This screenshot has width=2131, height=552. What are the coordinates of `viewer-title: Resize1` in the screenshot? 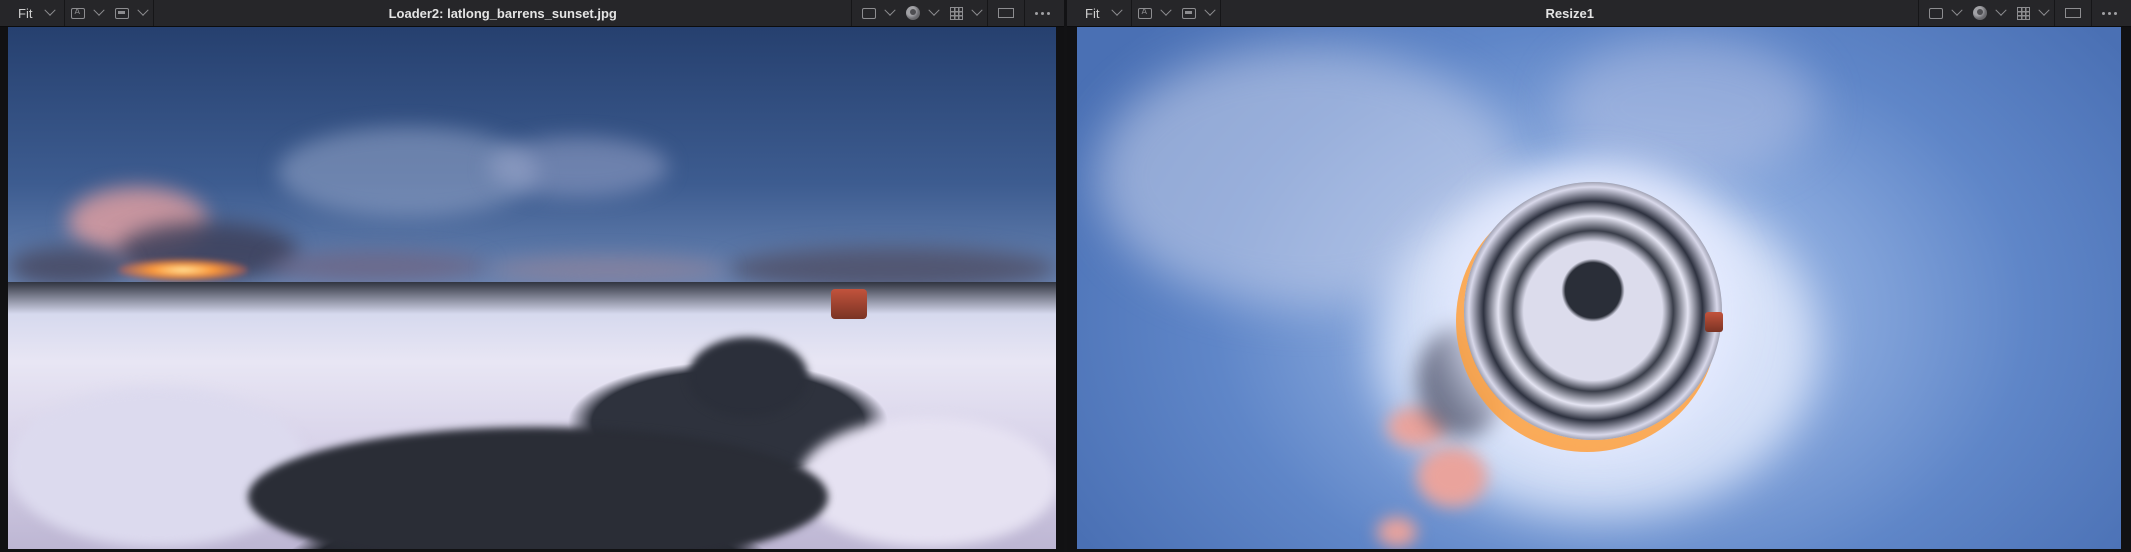 It's located at (1569, 13).